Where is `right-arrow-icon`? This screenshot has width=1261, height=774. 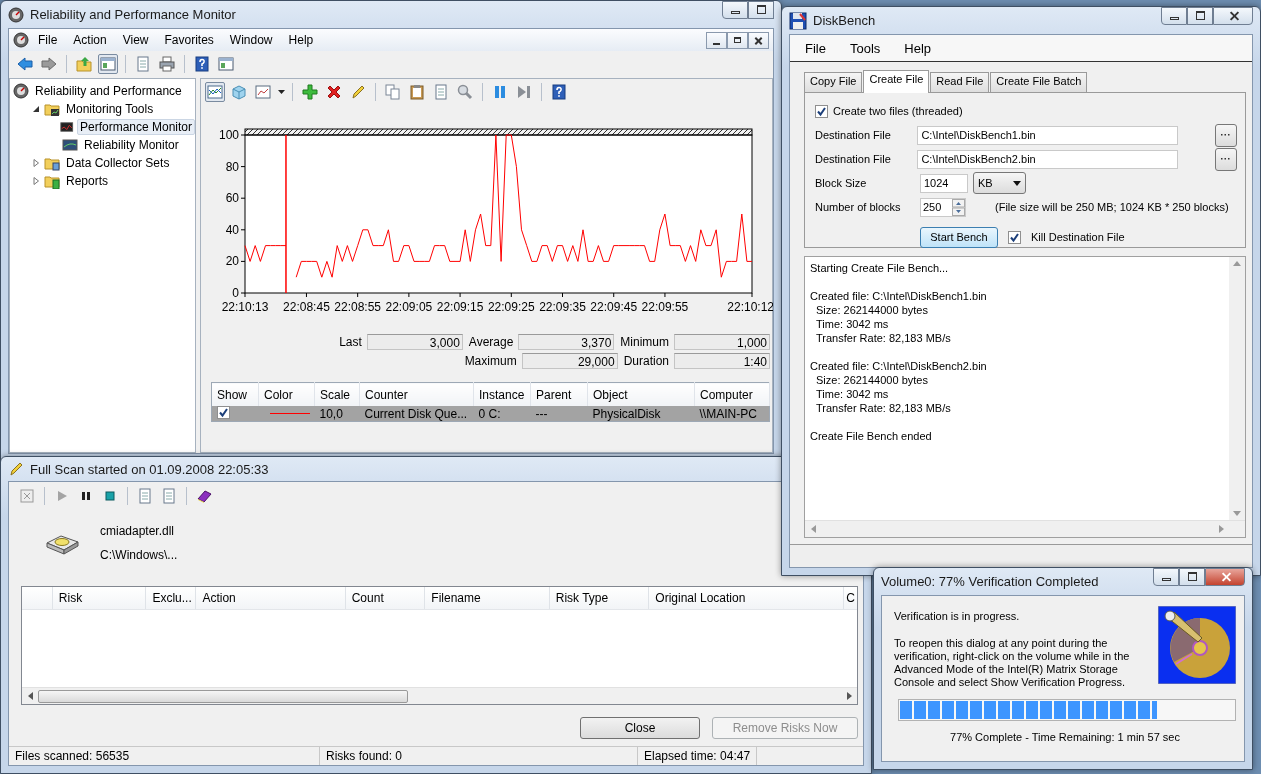 right-arrow-icon is located at coordinates (849, 696).